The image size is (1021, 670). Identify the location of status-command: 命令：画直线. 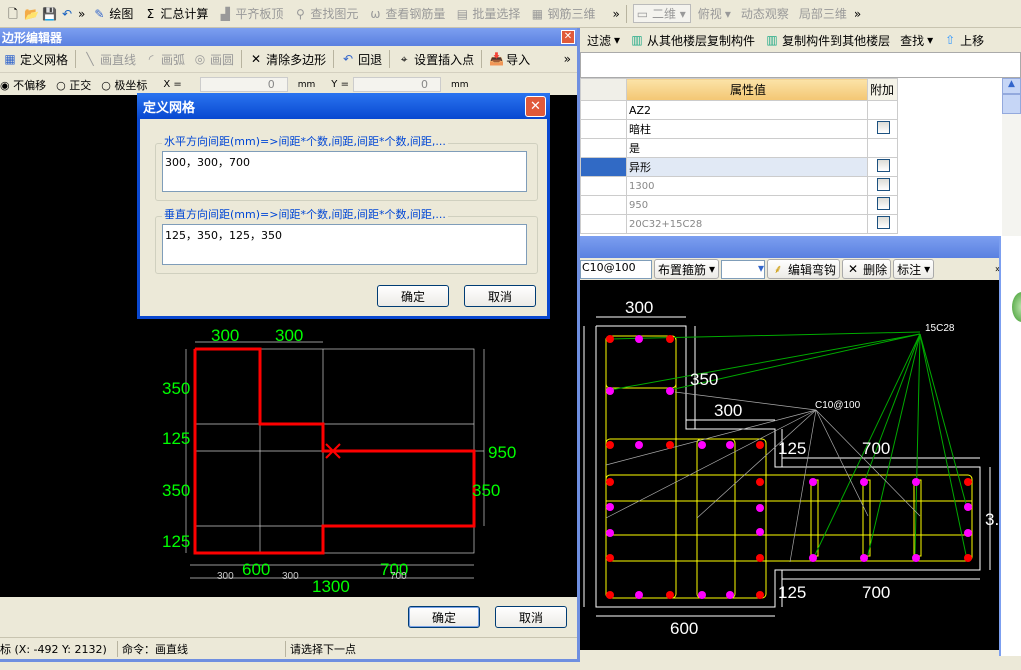
(204, 648).